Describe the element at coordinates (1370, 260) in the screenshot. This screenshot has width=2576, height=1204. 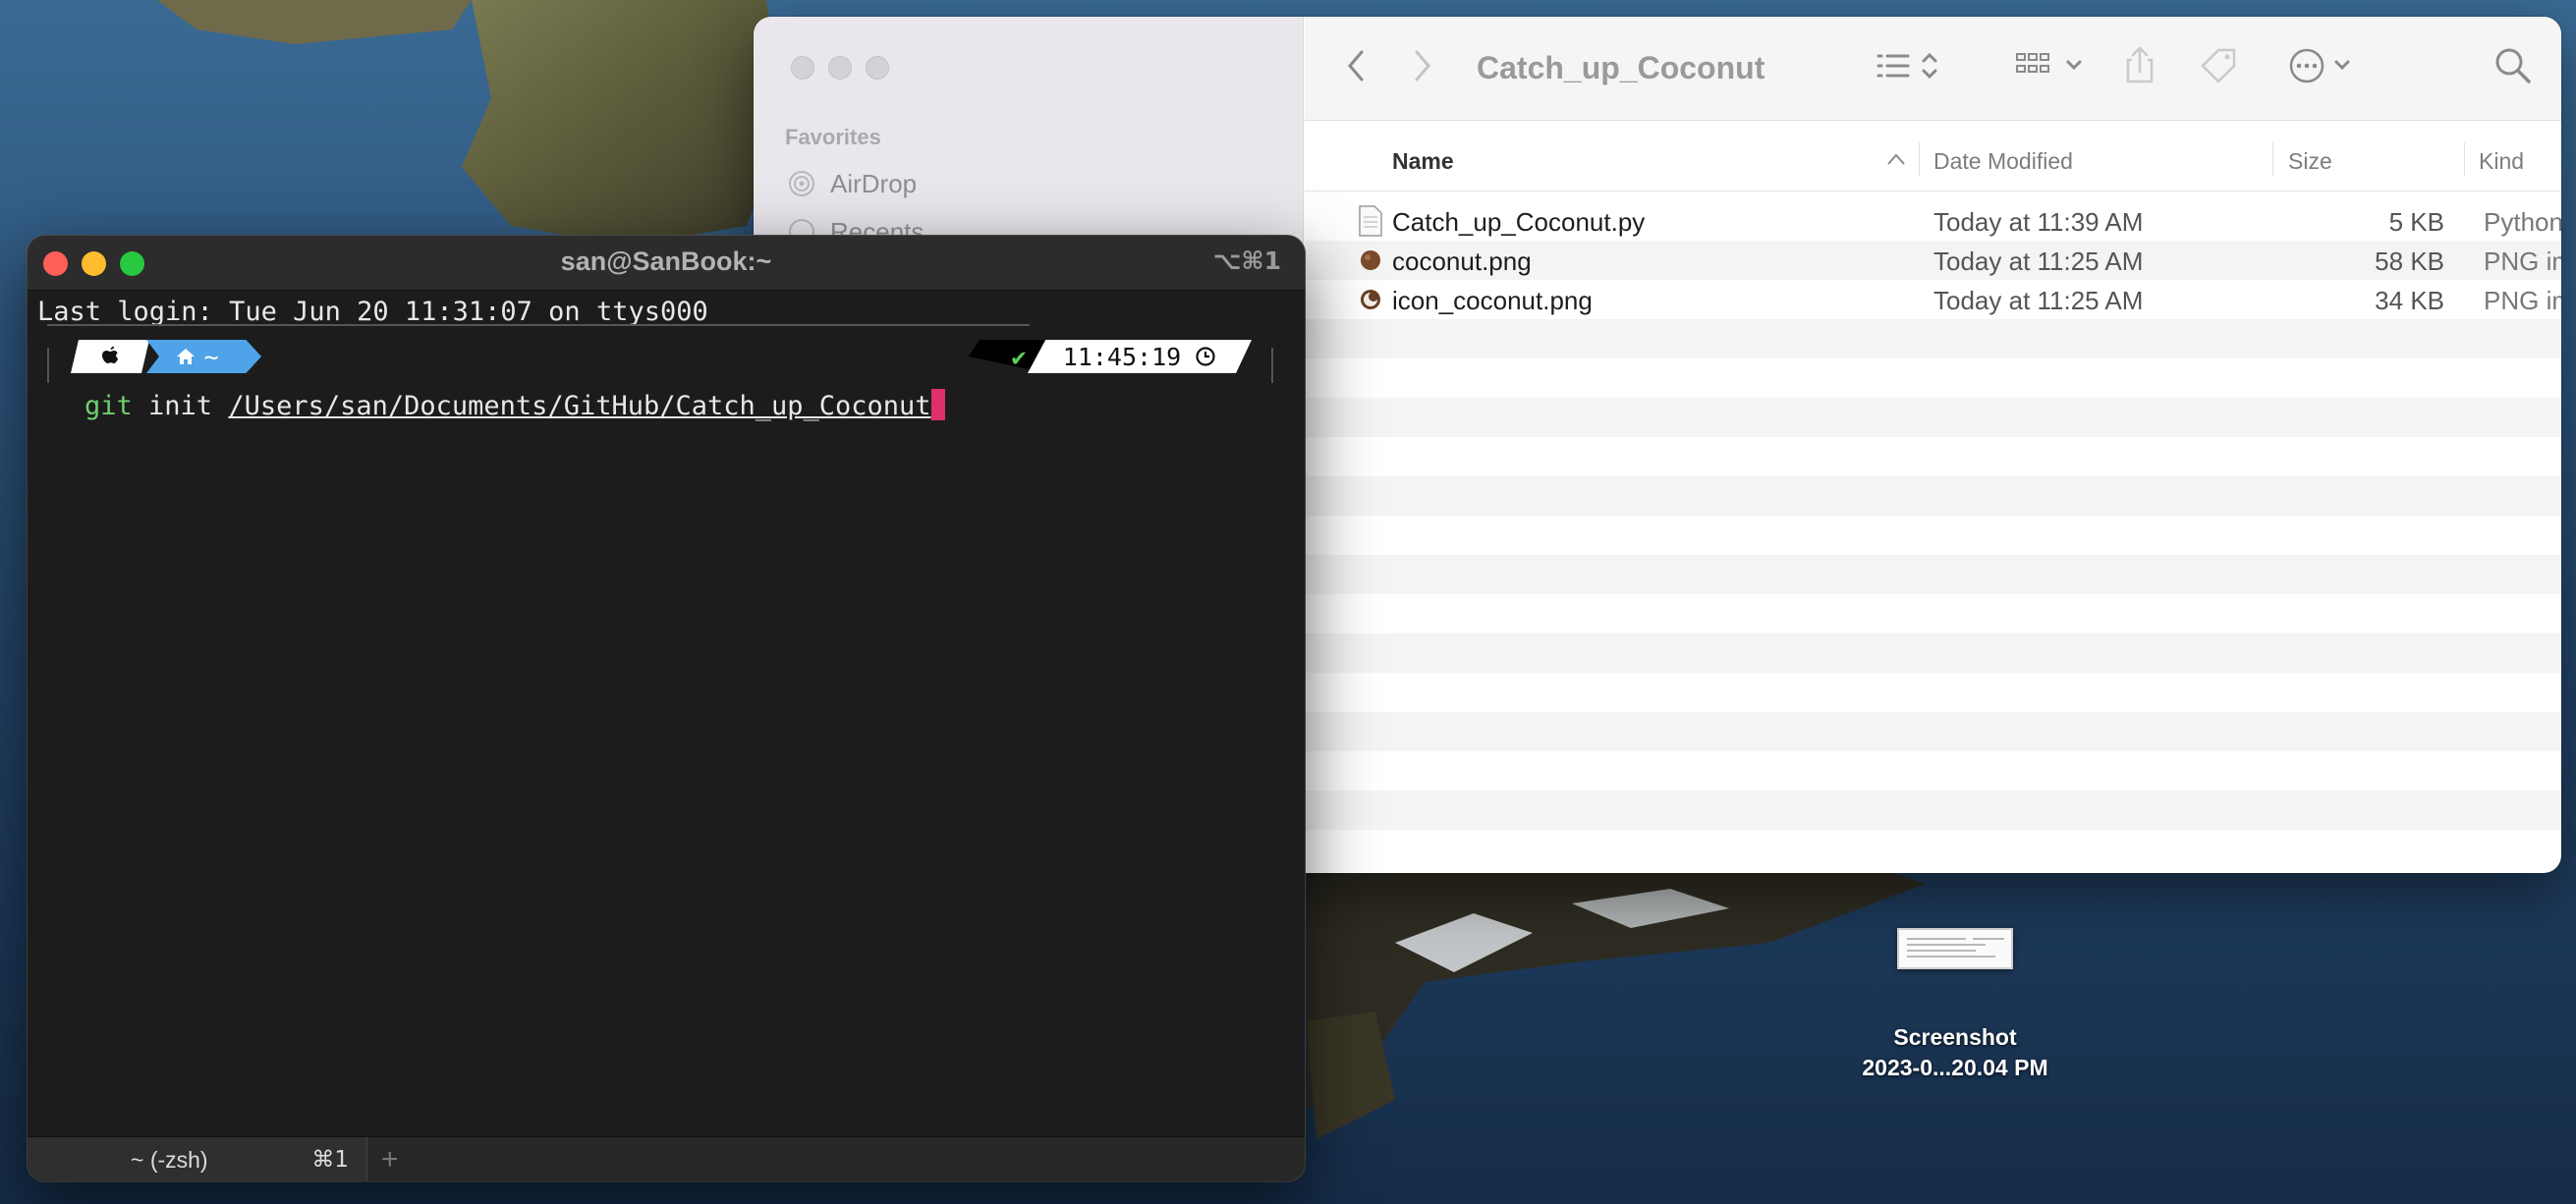
I see `coconut-image-icon` at that location.